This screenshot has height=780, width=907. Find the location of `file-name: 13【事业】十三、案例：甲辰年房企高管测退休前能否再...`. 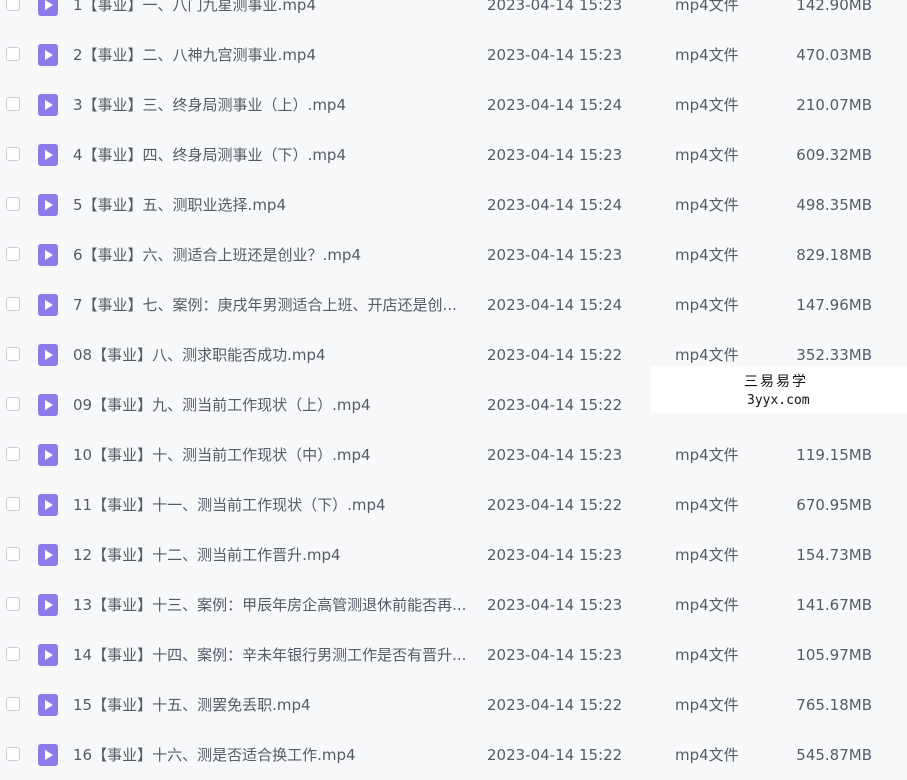

file-name: 13【事业】十三、案例：甲辰年房企高管测退休前能否再... is located at coordinates (270, 605).